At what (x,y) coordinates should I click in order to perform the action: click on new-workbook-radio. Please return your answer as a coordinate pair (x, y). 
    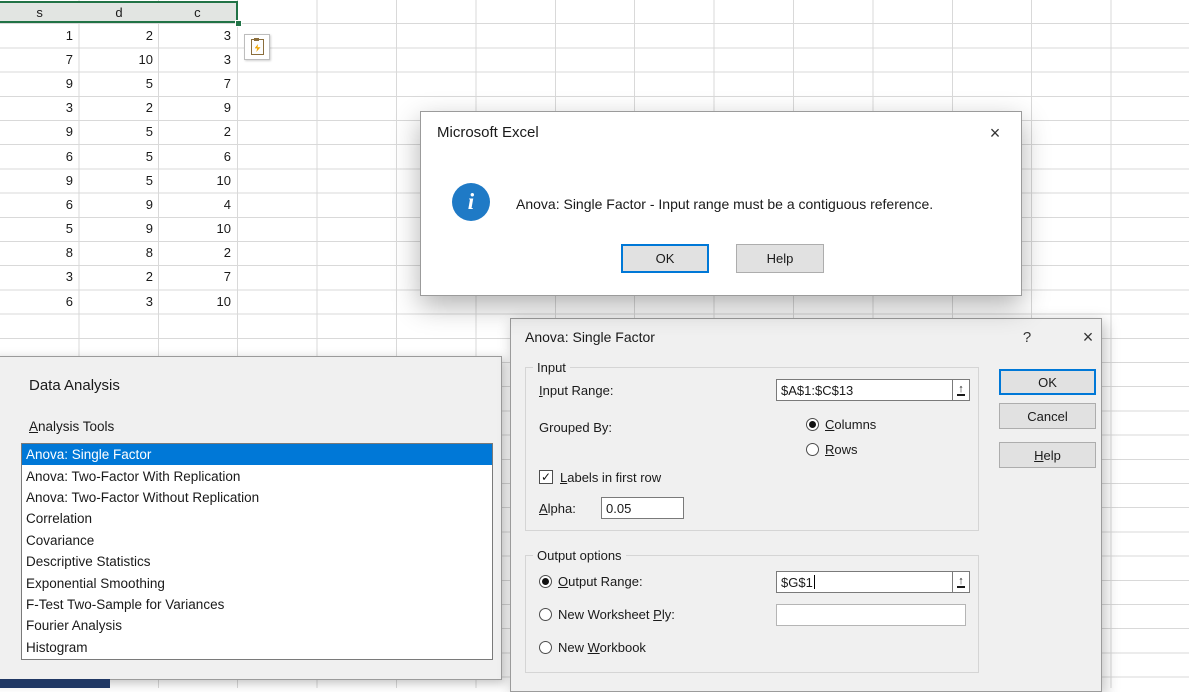
    Looking at the image, I should click on (545, 647).